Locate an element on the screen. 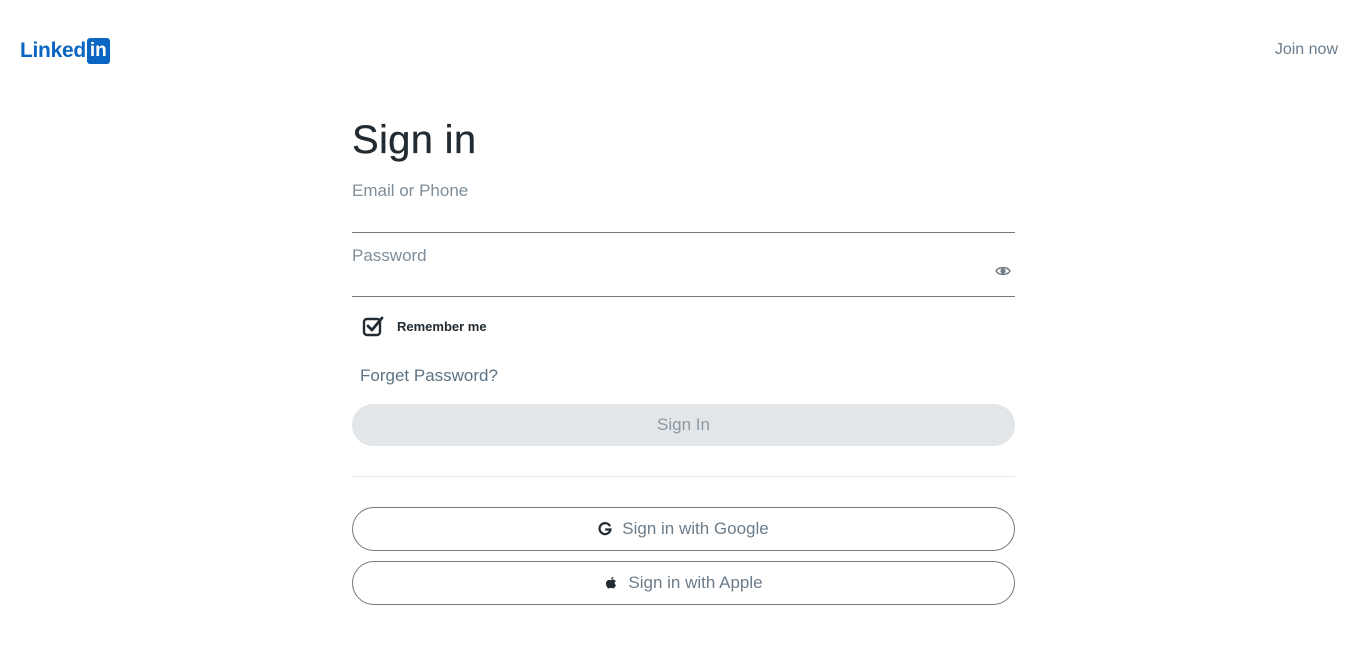 Image resolution: width=1365 pixels, height=657 pixels. remember-me-label: Remember me is located at coordinates (442, 326).